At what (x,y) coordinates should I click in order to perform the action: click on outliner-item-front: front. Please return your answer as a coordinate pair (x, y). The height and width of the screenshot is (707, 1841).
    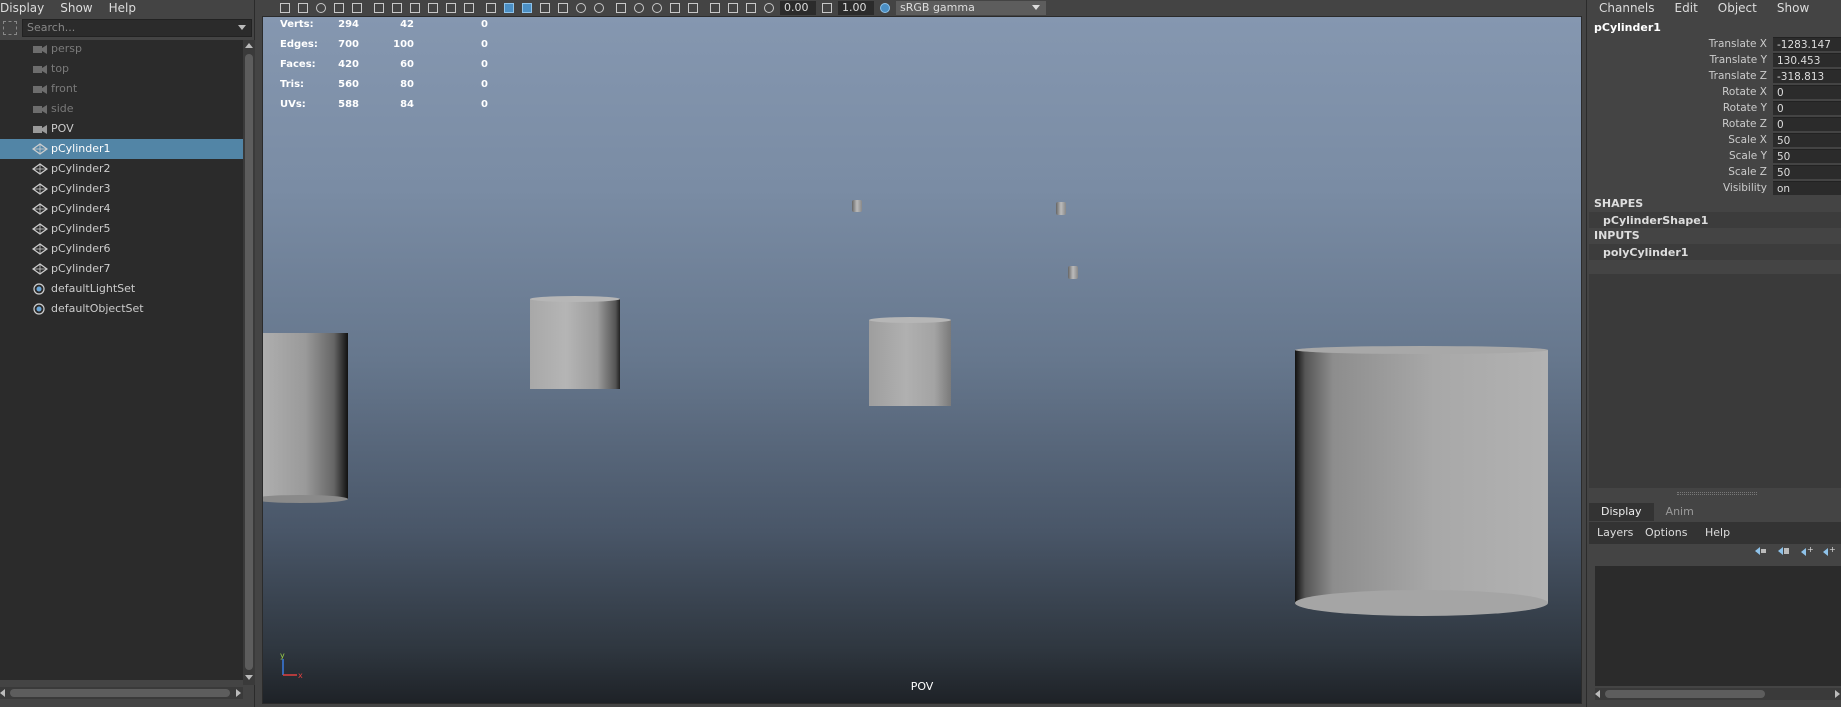
    Looking at the image, I should click on (121, 89).